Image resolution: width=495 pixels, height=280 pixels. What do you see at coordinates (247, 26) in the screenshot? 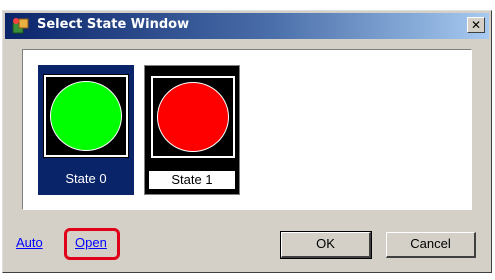
I see `title-bar: Select State Window ✕` at bounding box center [247, 26].